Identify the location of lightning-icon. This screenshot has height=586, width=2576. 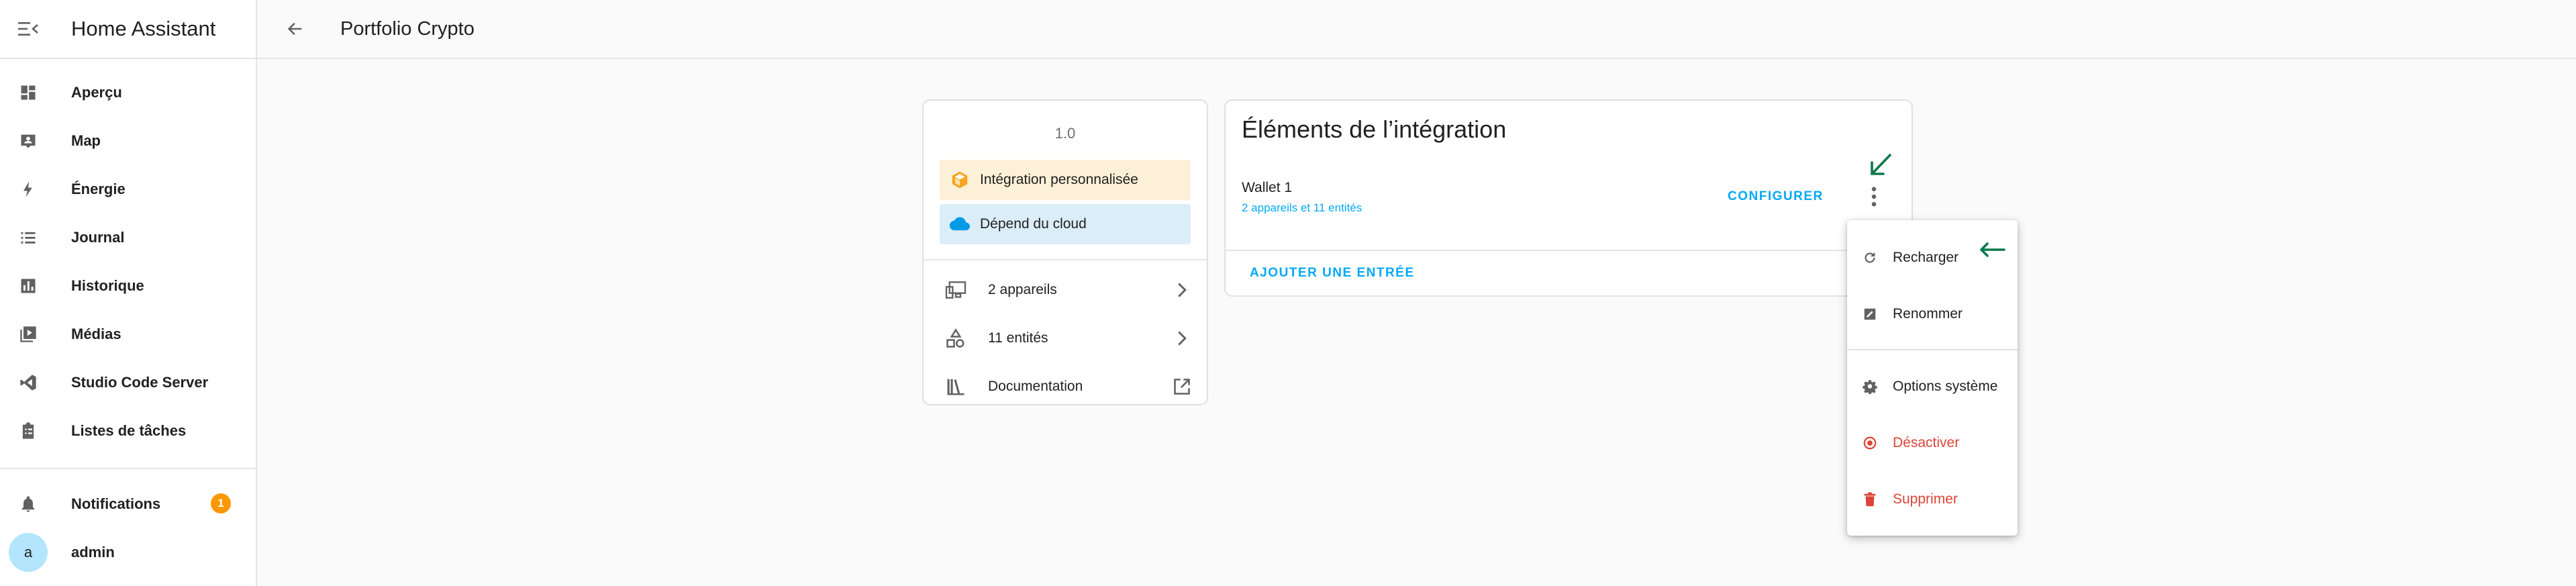
(28, 189).